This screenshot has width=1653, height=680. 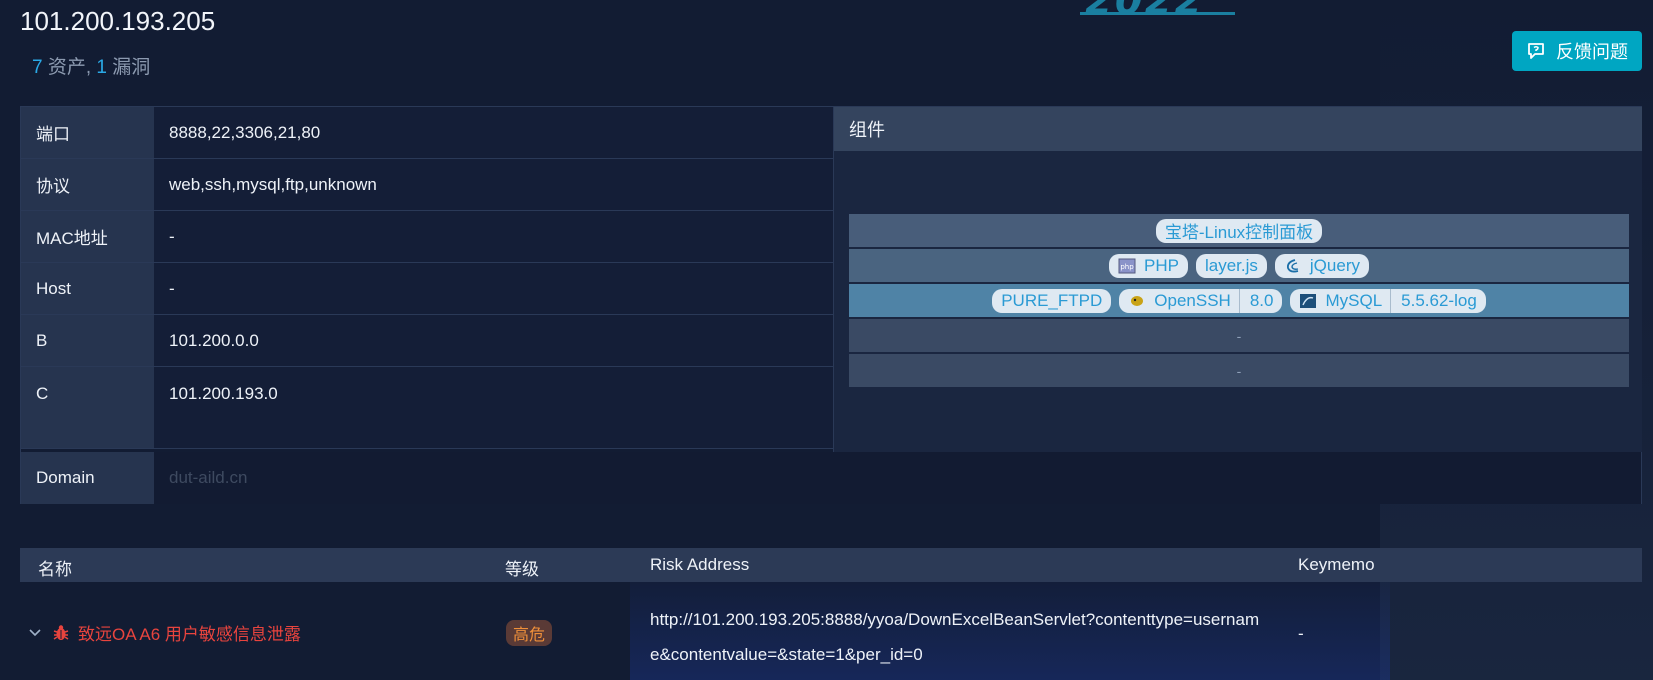 I want to click on column-risk-address: Risk Address, so click(x=700, y=564).